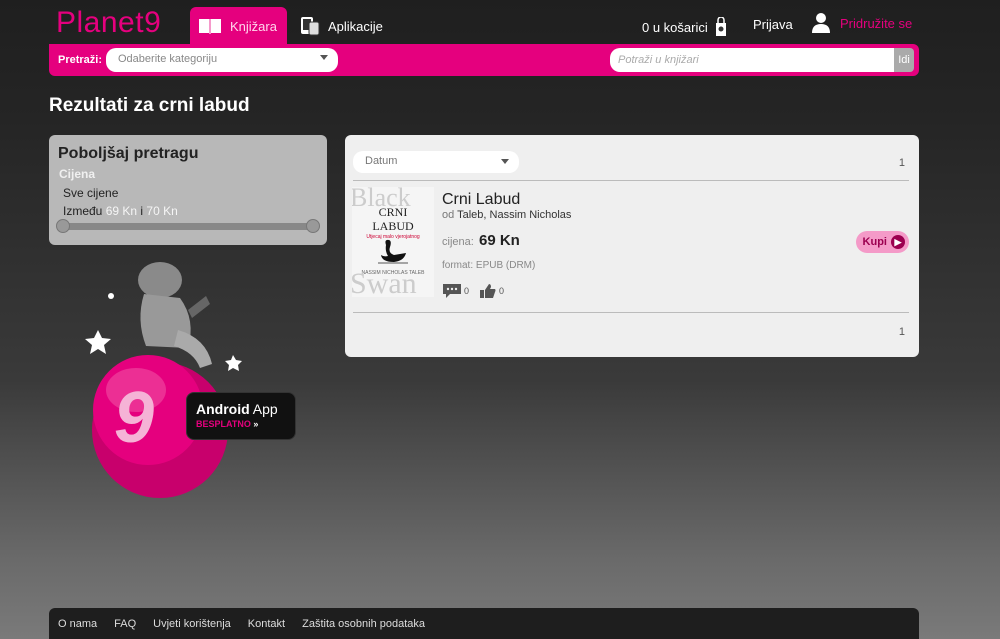 The image size is (1000, 639). Describe the element at coordinates (381, 161) in the screenshot. I see `sort-value: Datum` at that location.